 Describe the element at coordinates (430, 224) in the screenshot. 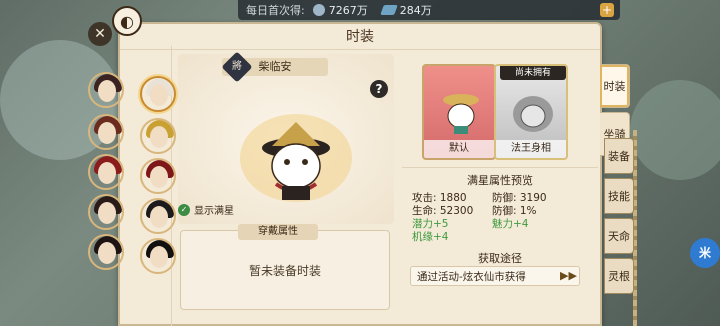

I see `stat-potential: 潜力+5` at that location.